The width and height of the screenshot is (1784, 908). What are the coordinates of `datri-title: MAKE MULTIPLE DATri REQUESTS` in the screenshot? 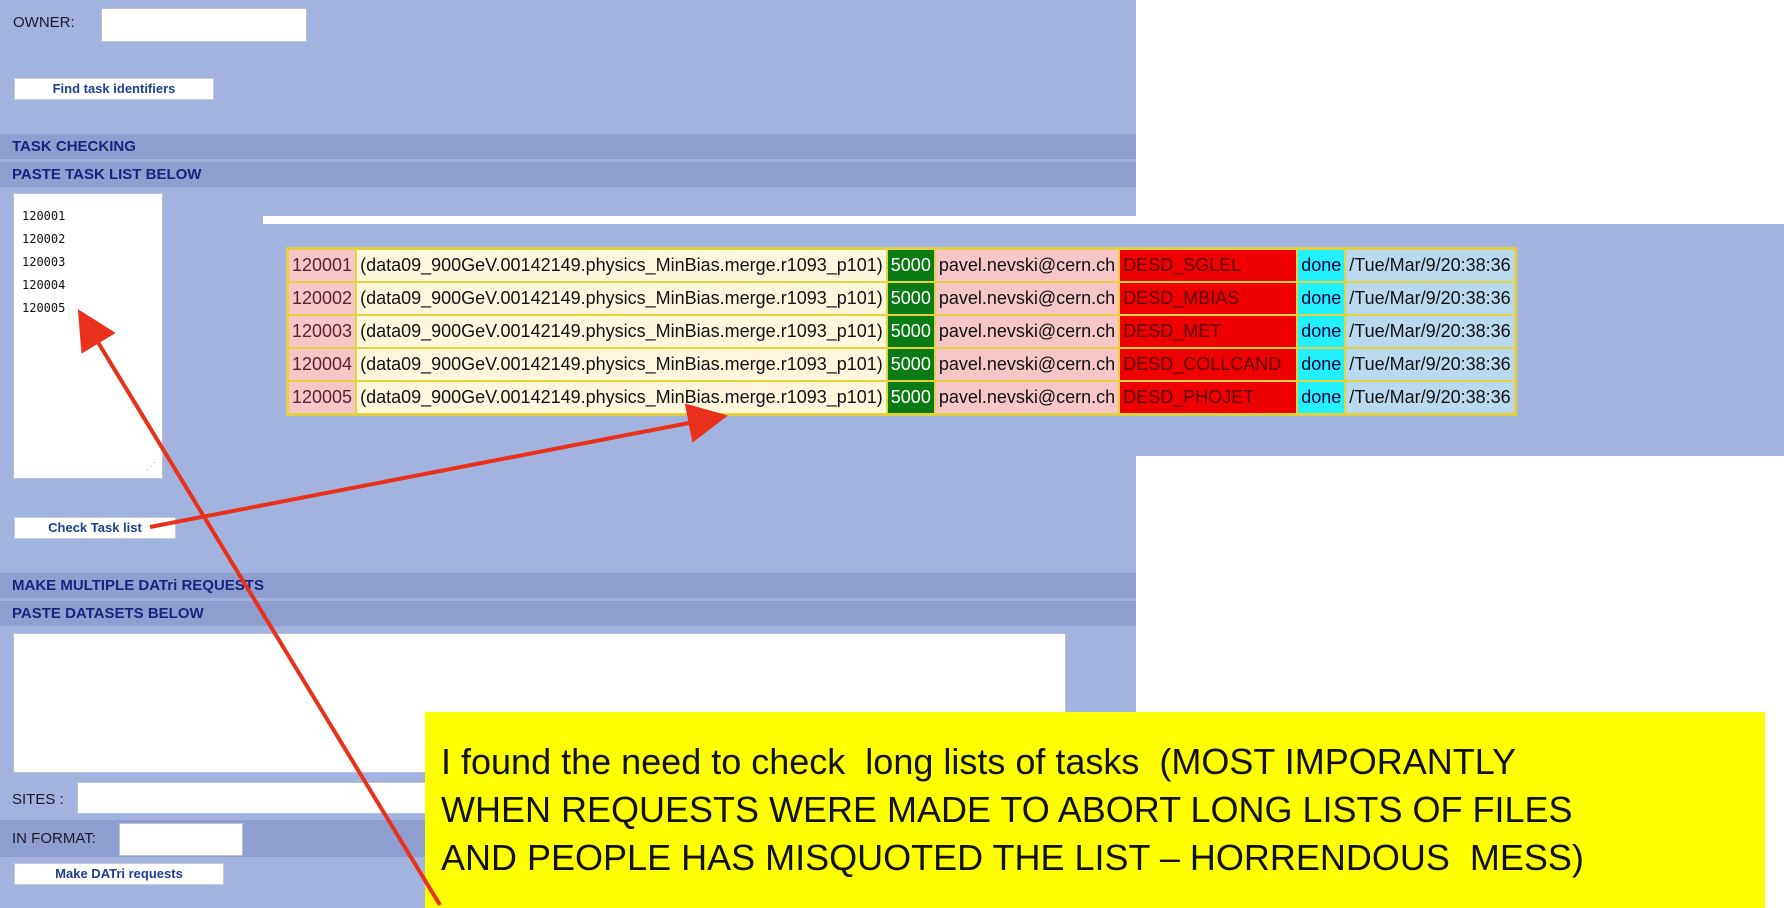 It's located at (138, 585).